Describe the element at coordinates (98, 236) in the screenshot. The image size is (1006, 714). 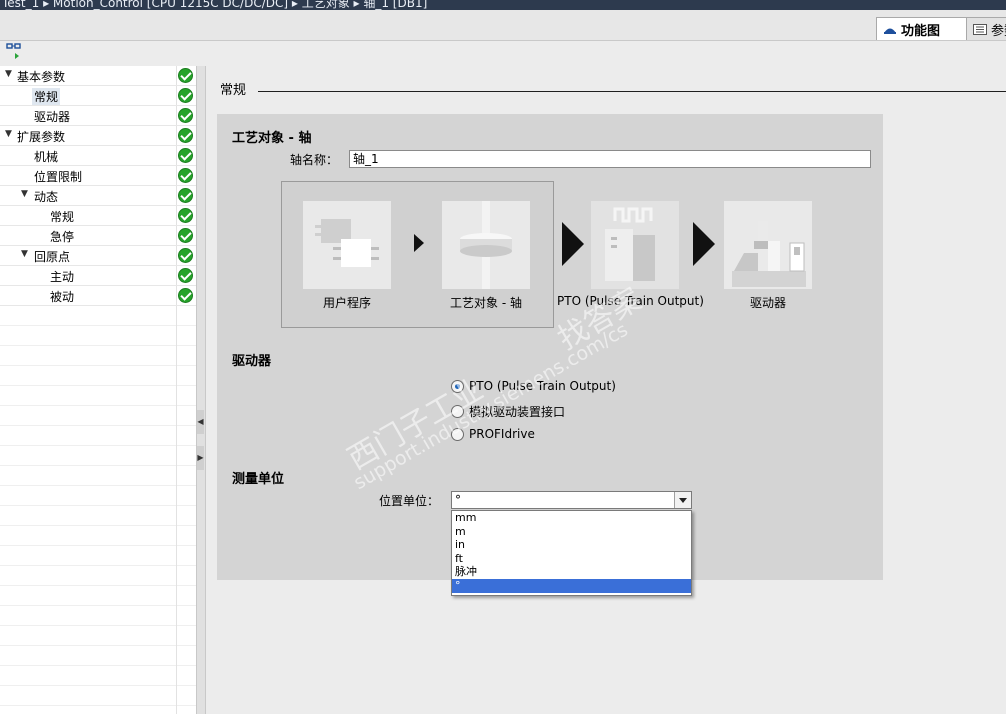
I see `tree-item-emergency-stop: 急停` at that location.